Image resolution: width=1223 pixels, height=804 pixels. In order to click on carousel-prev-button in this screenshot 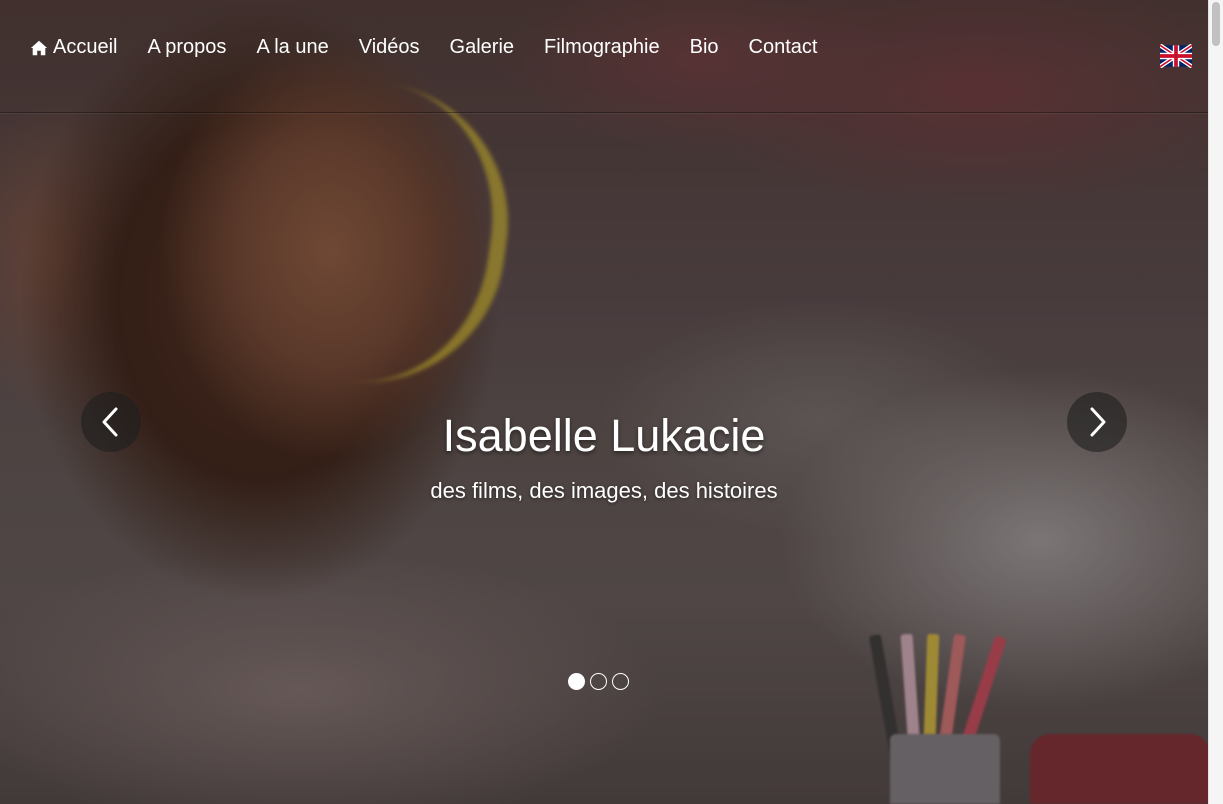, I will do `click(111, 422)`.